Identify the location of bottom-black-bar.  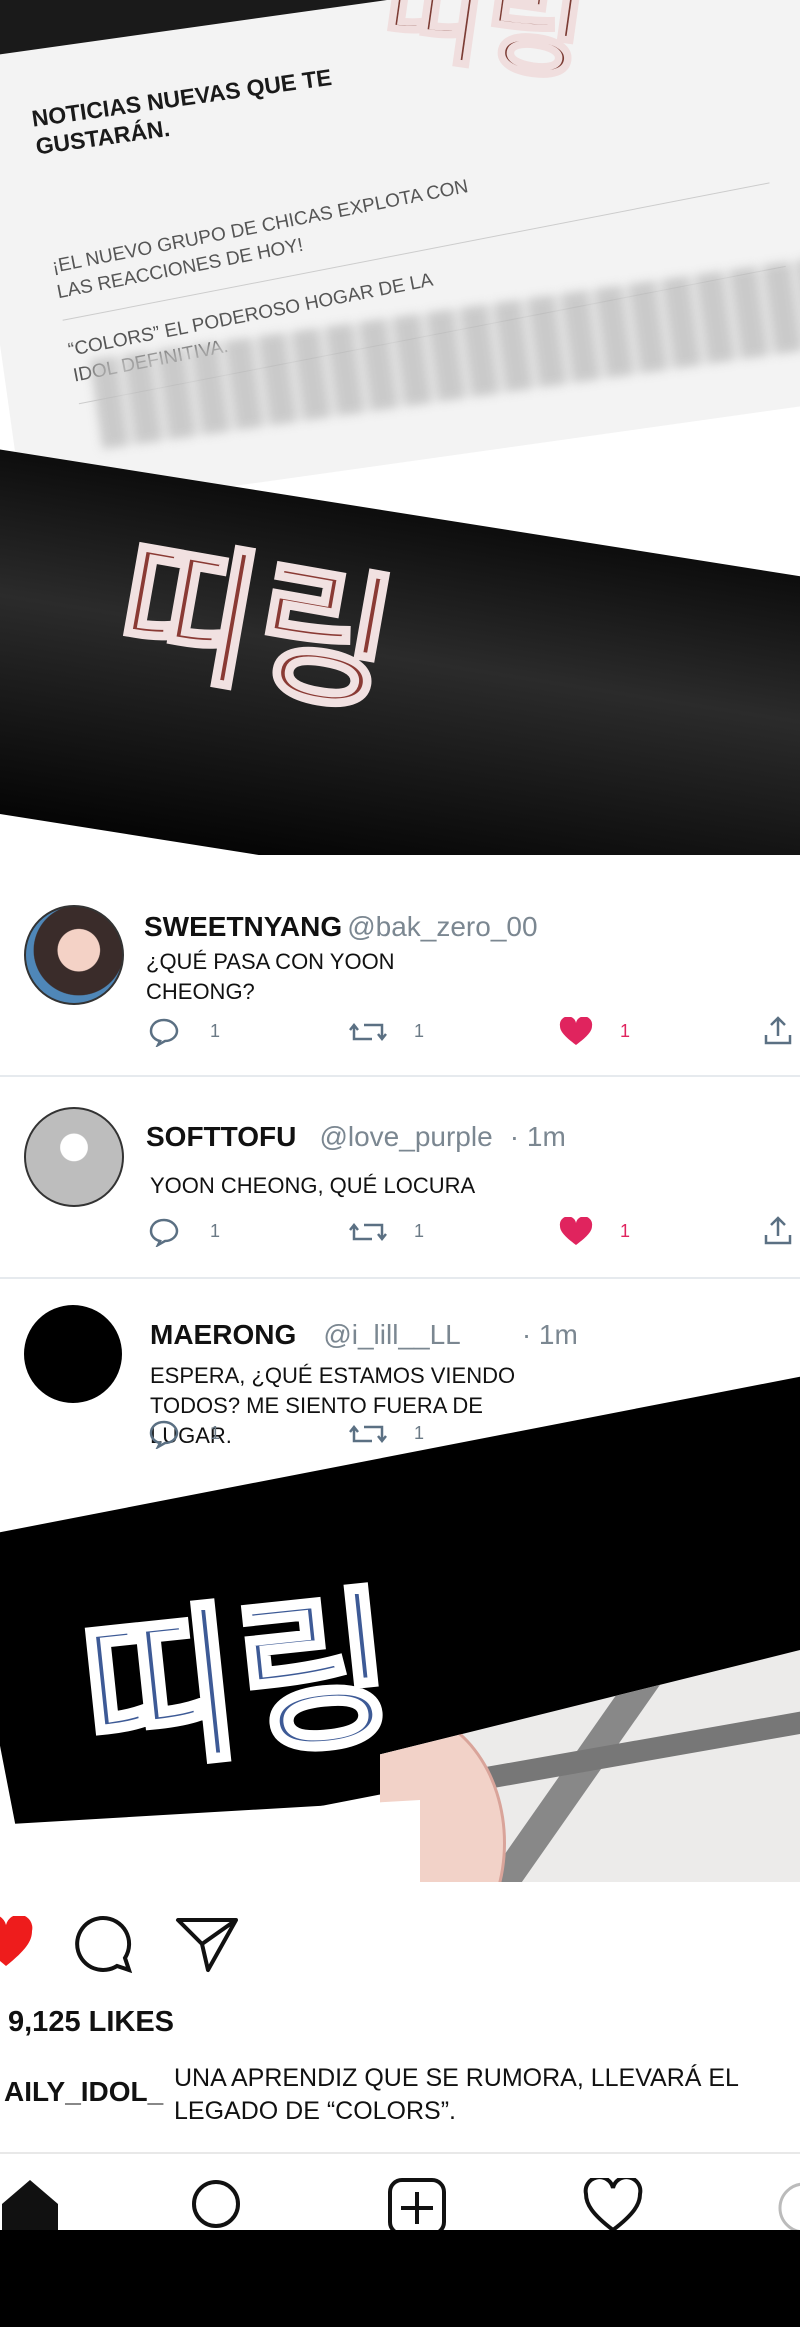
(400, 2278).